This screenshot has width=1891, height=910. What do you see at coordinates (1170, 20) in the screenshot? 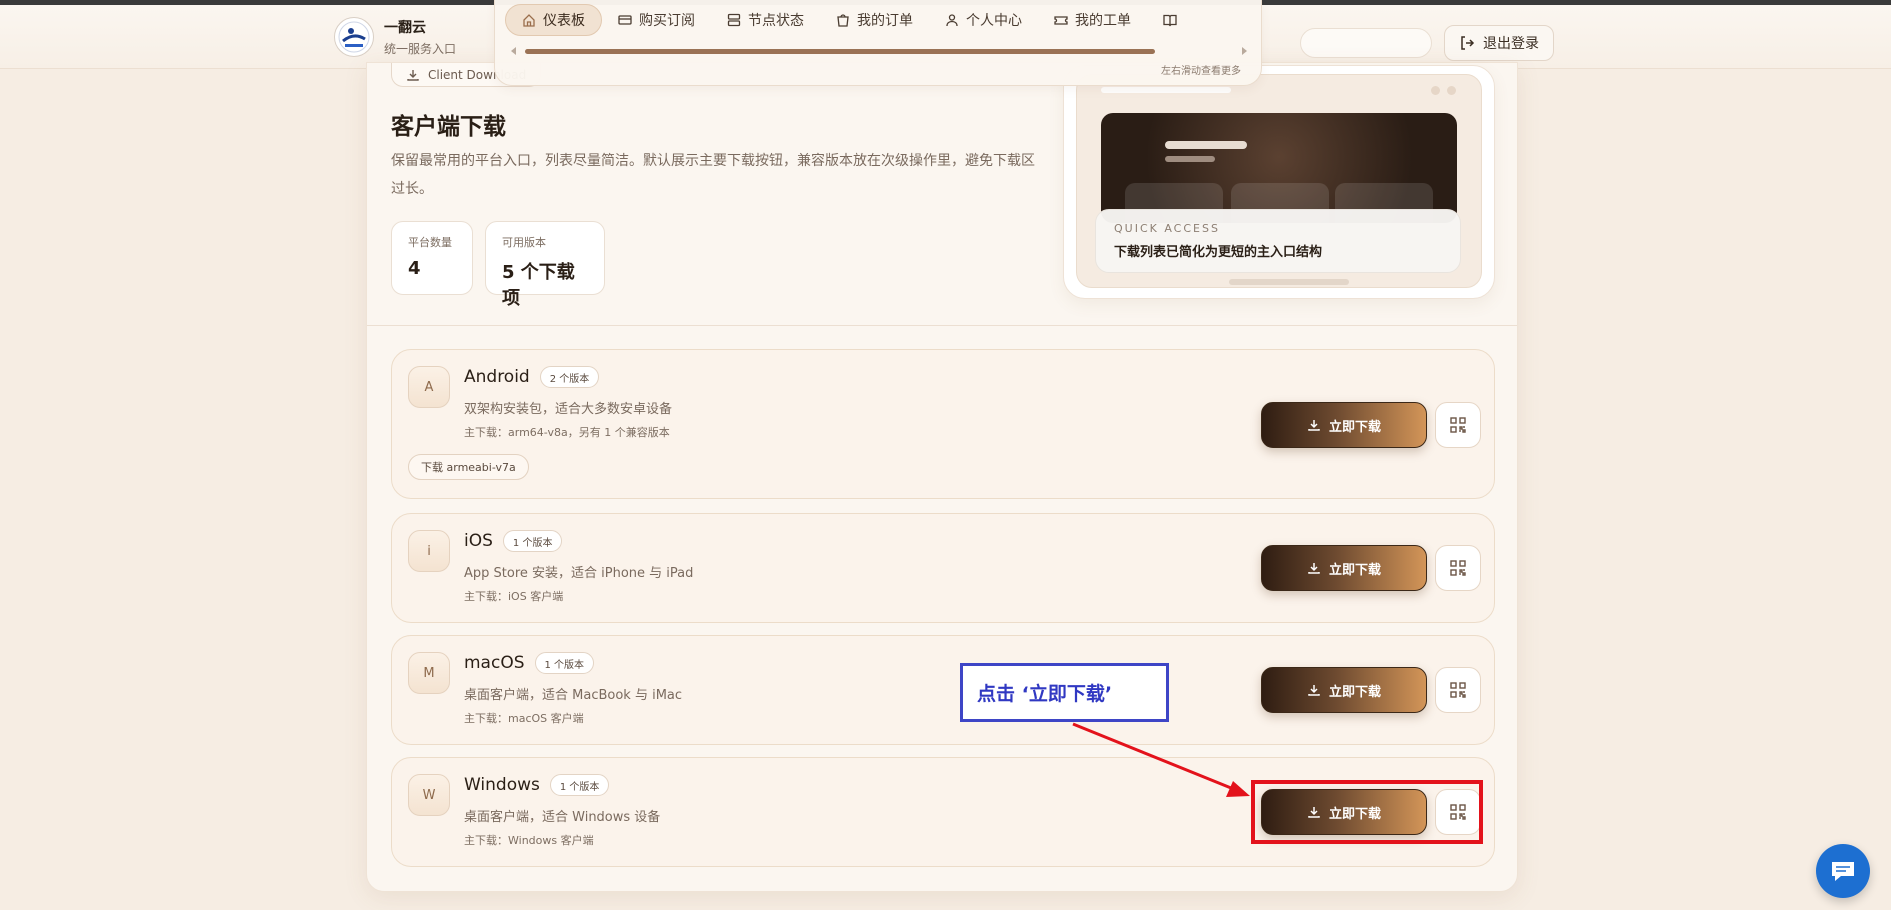
I see `book-icon` at bounding box center [1170, 20].